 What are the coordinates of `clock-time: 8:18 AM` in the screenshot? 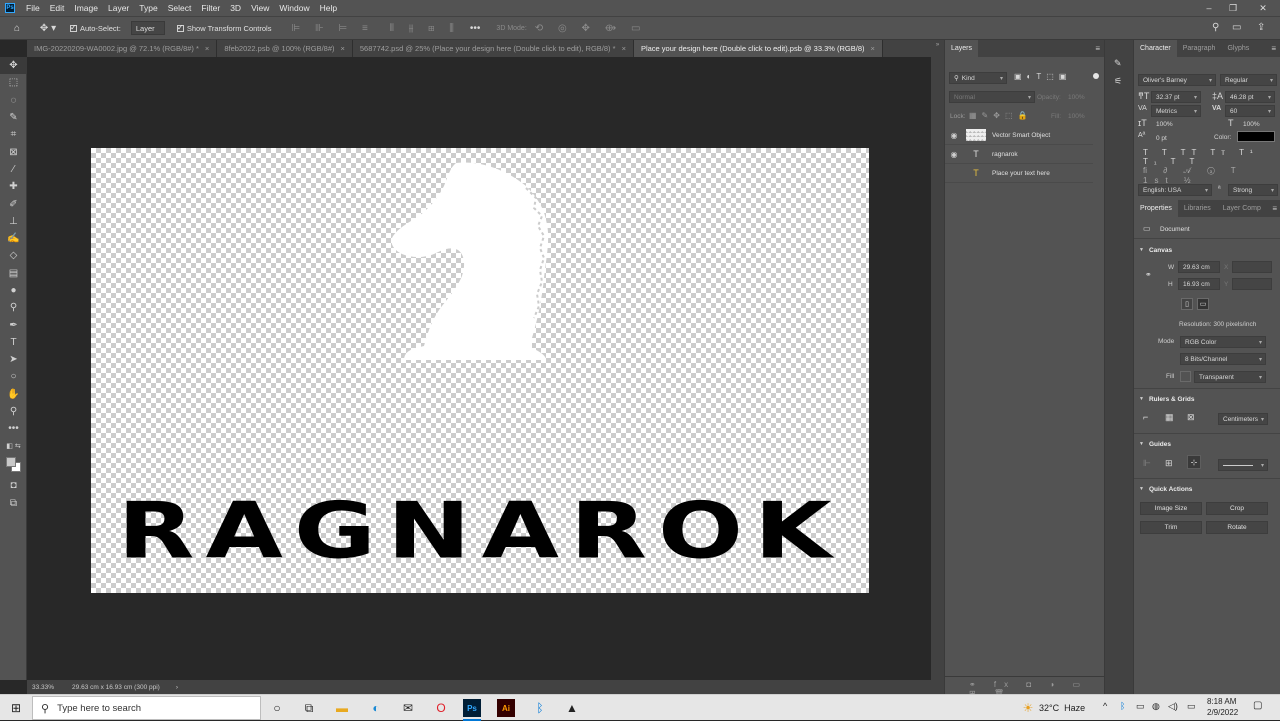 It's located at (1221, 701).